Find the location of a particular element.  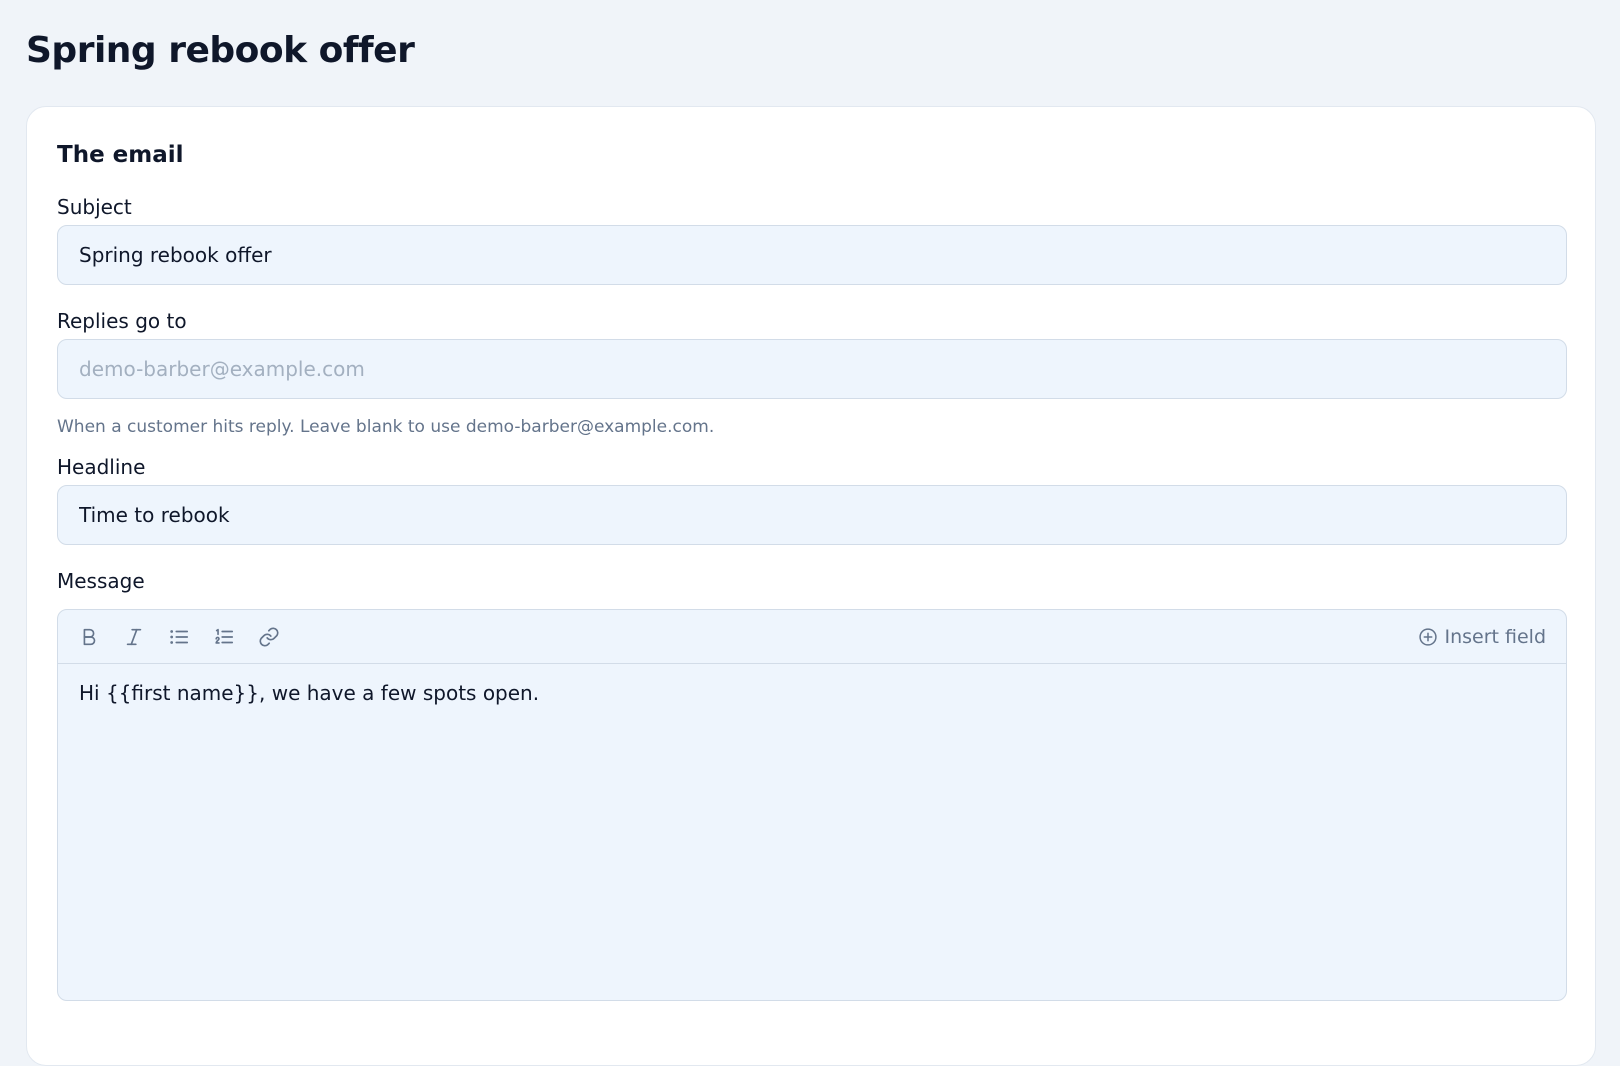

insert-field-button: Insert field is located at coordinates (1482, 637).